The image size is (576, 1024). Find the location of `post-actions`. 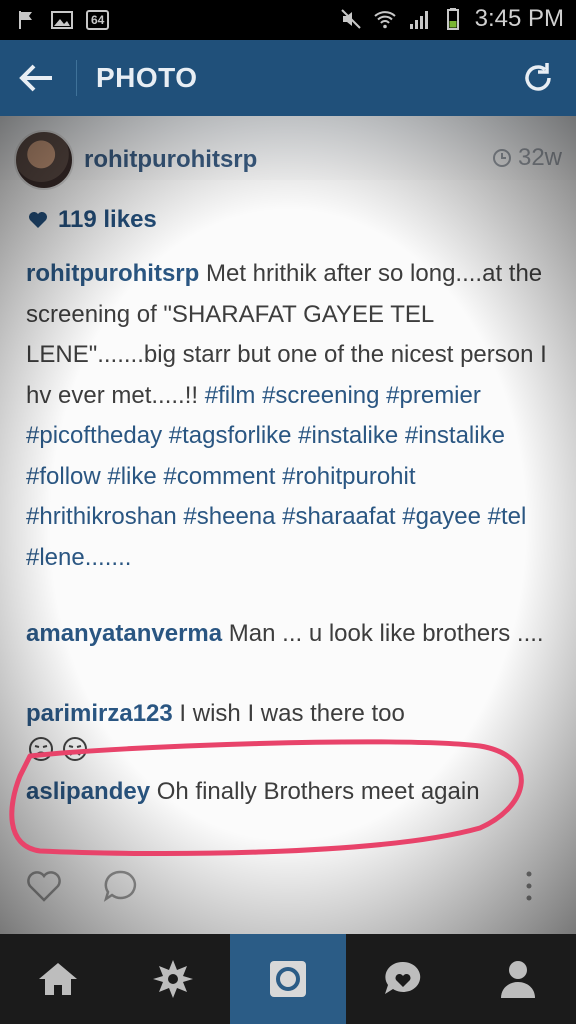

post-actions is located at coordinates (288, 886).